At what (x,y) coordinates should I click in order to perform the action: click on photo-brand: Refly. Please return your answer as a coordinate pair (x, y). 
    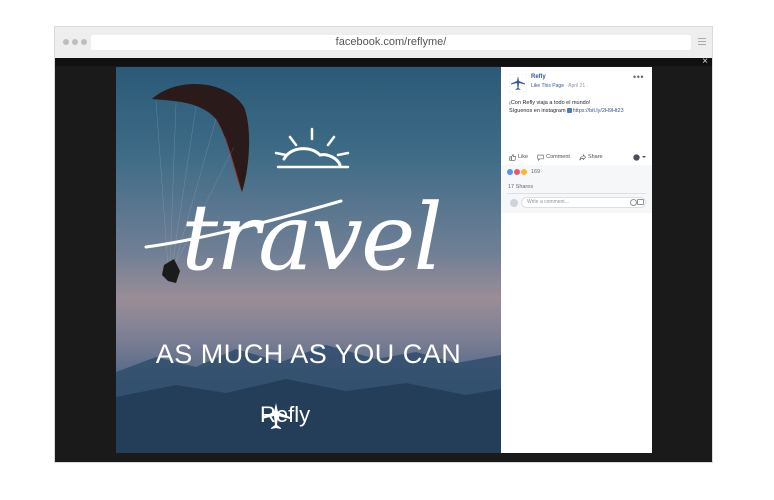
    Looking at the image, I should click on (285, 415).